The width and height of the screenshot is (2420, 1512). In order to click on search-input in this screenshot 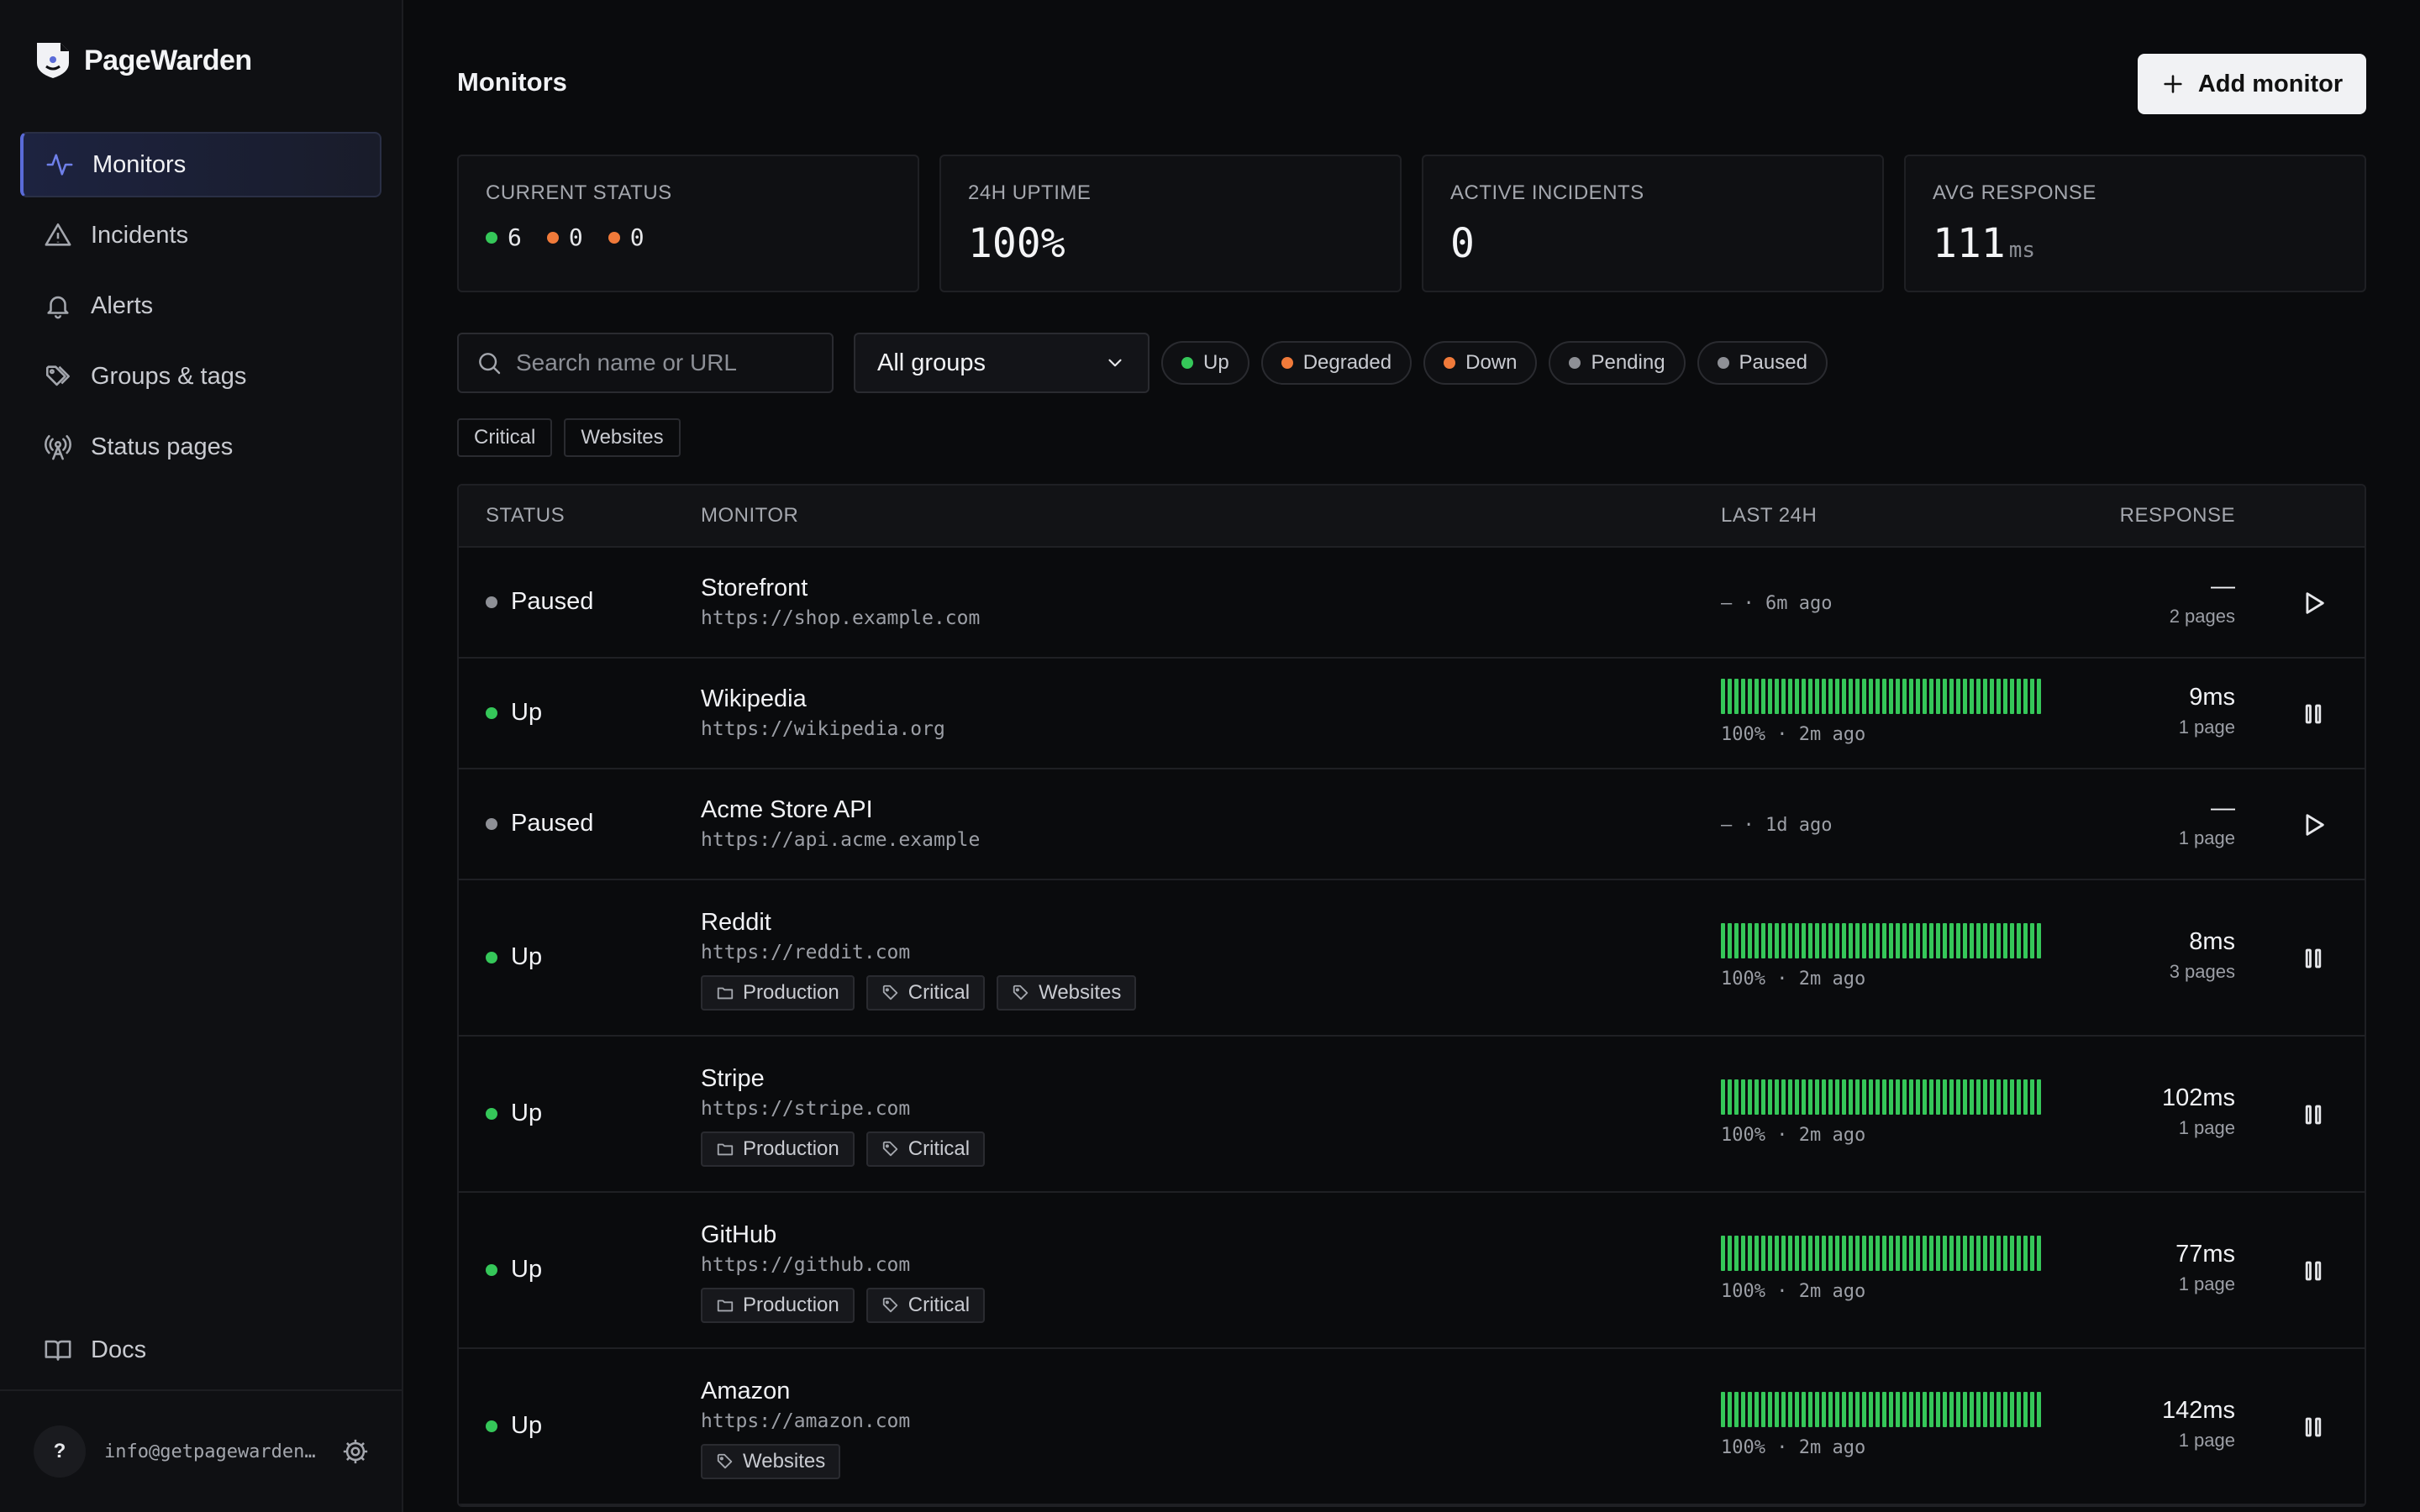, I will do `click(667, 362)`.